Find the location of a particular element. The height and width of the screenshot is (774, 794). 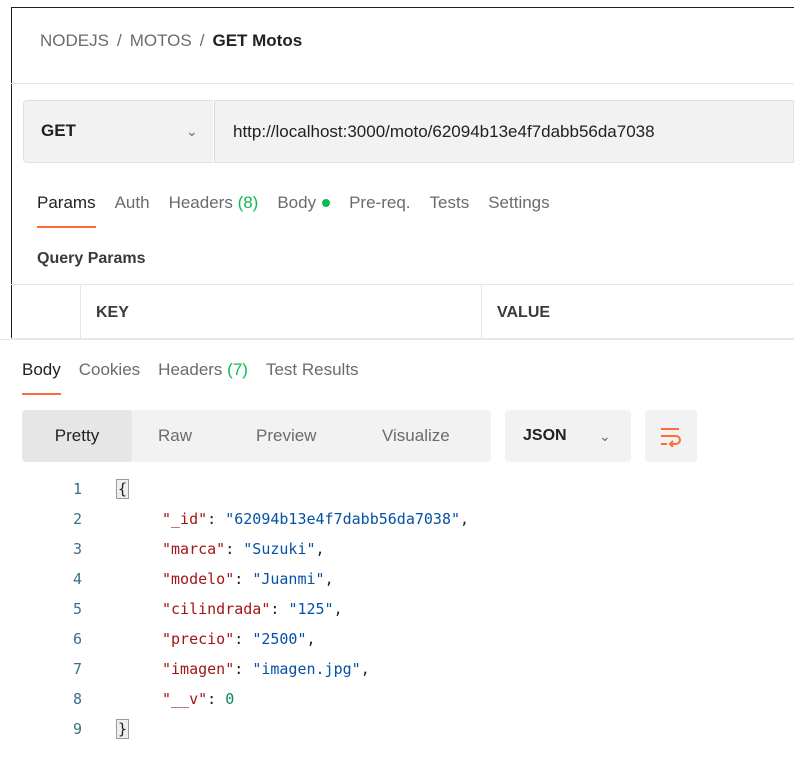

code-line: 4 "modelo": "Juanmi", is located at coordinates (397, 582).